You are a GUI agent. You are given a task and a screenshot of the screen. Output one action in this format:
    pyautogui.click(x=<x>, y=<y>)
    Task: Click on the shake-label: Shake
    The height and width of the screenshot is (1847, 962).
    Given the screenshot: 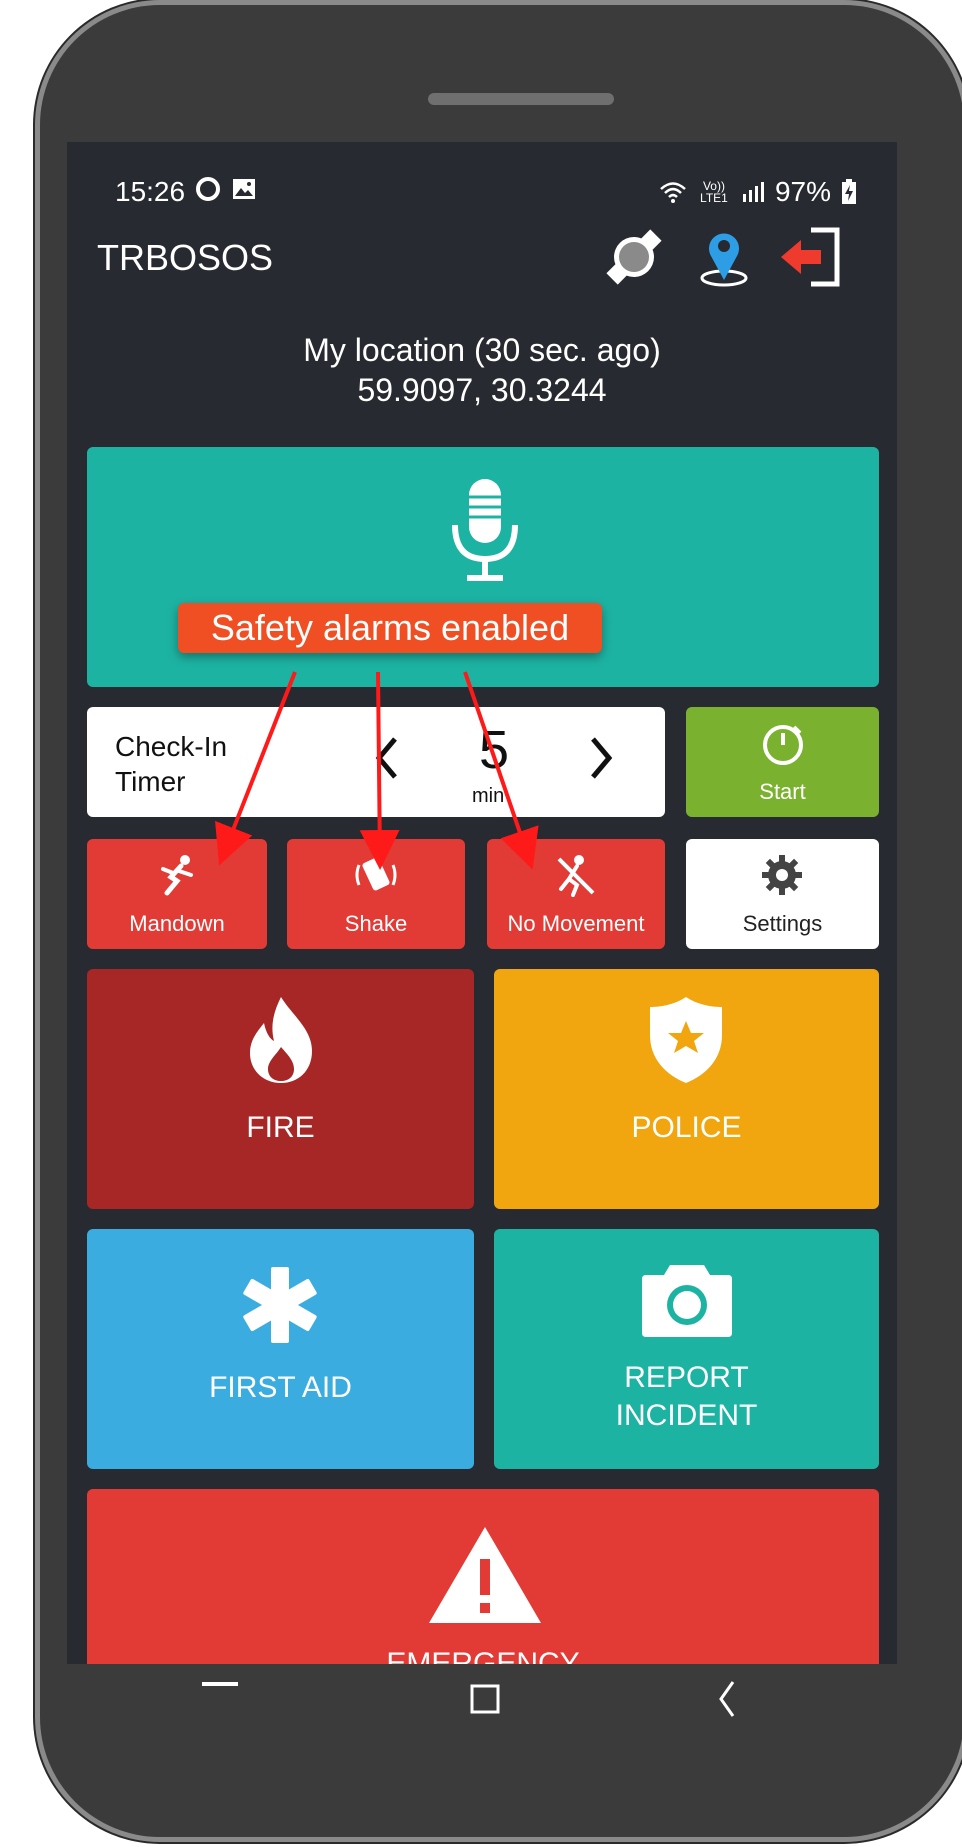 What is the action you would take?
    pyautogui.click(x=376, y=923)
    